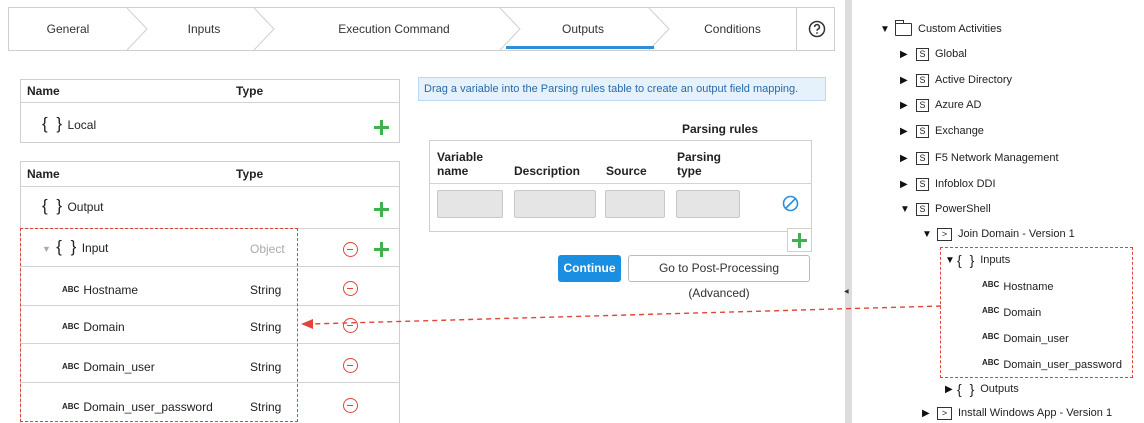  What do you see at coordinates (555, 204) in the screenshot?
I see `description-field` at bounding box center [555, 204].